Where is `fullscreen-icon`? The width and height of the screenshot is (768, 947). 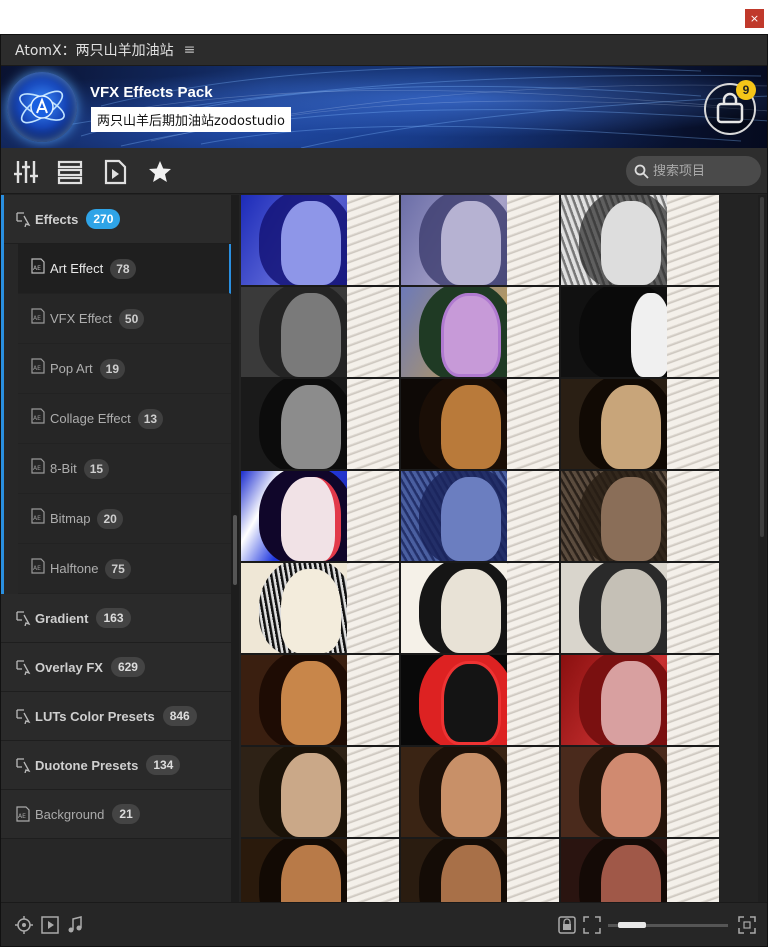
fullscreen-icon is located at coordinates (747, 925).